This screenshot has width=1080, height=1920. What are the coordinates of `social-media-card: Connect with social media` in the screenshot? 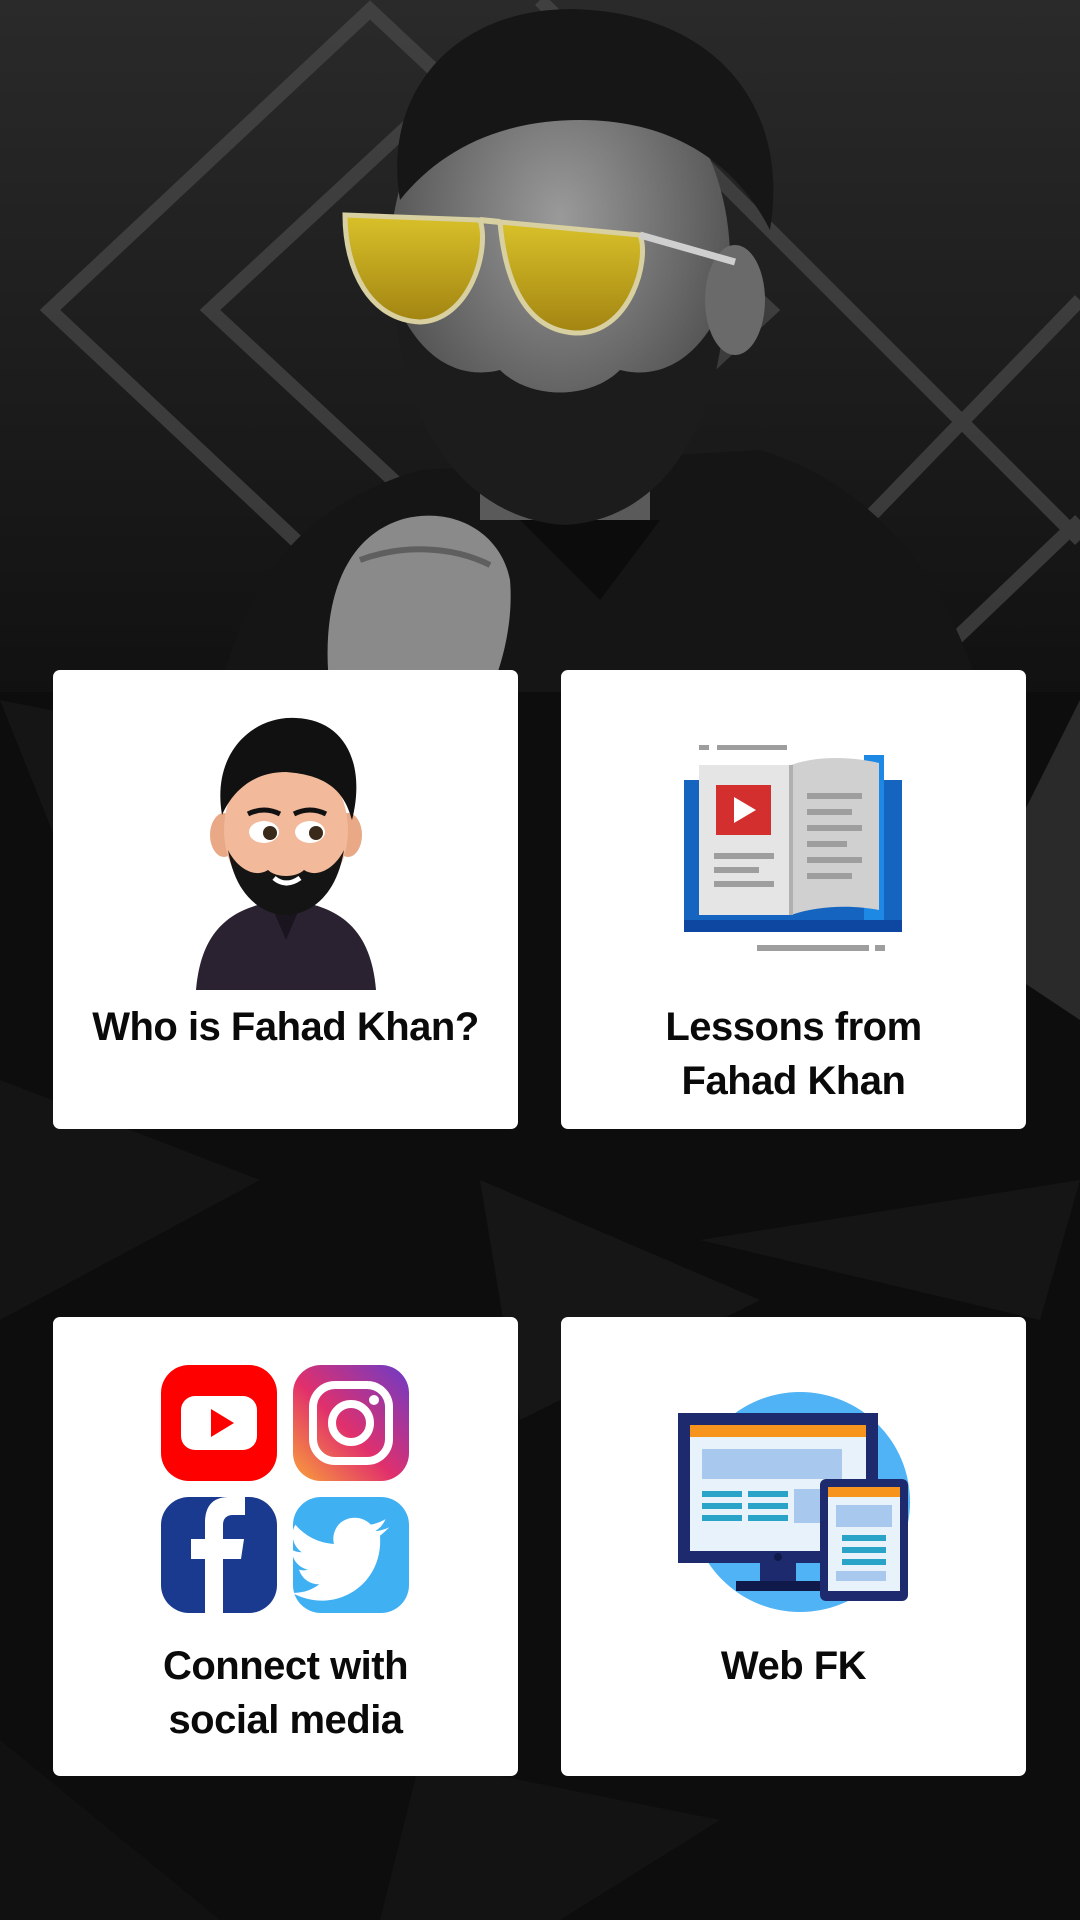 It's located at (285, 1546).